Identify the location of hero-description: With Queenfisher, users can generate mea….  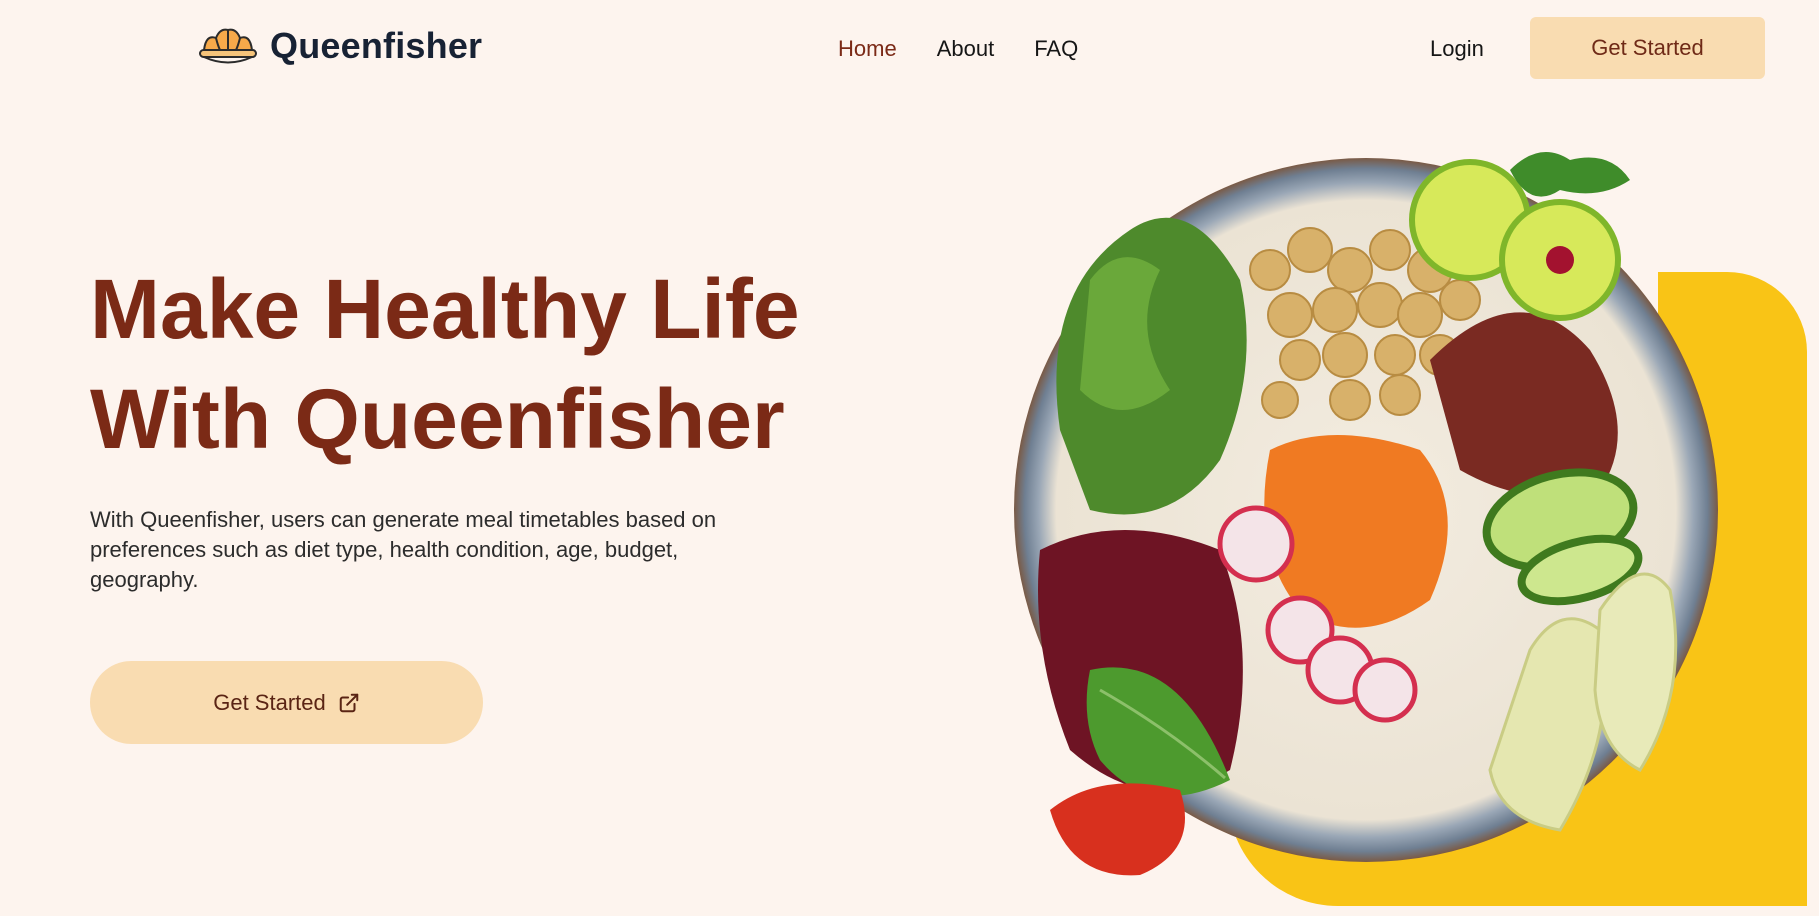
(403, 549).